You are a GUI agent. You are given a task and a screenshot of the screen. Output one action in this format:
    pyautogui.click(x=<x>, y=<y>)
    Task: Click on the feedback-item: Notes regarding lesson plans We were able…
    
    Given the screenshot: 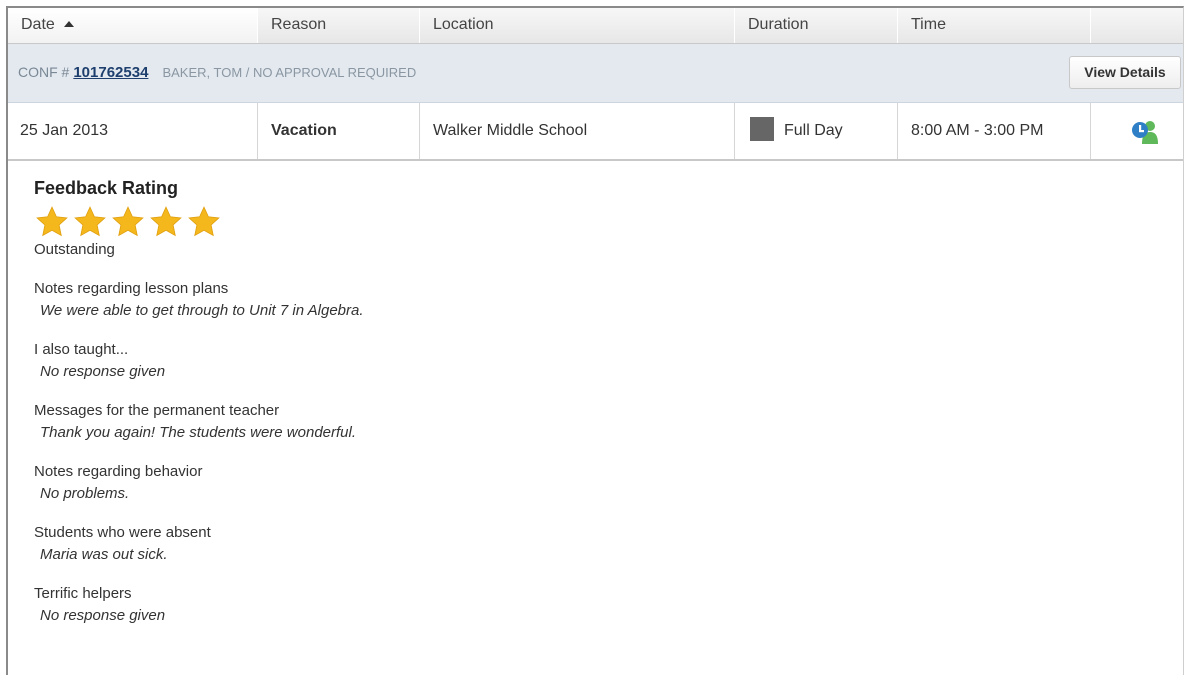 What is the action you would take?
    pyautogui.click(x=199, y=299)
    